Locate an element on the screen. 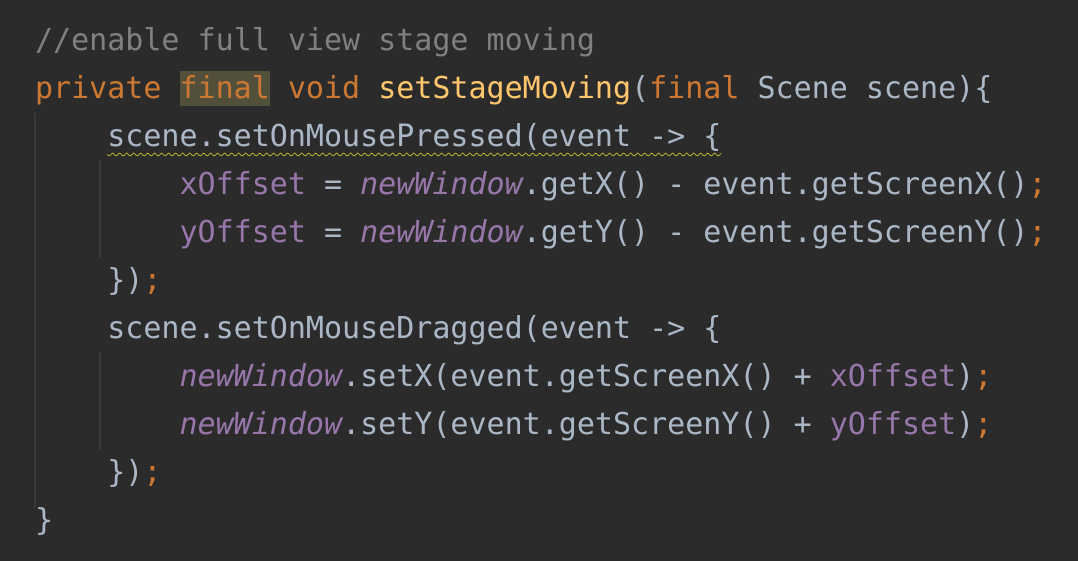 Image resolution: width=1078 pixels, height=561 pixels. code-token: .getY() - event.getScreenY() is located at coordinates (775, 232).